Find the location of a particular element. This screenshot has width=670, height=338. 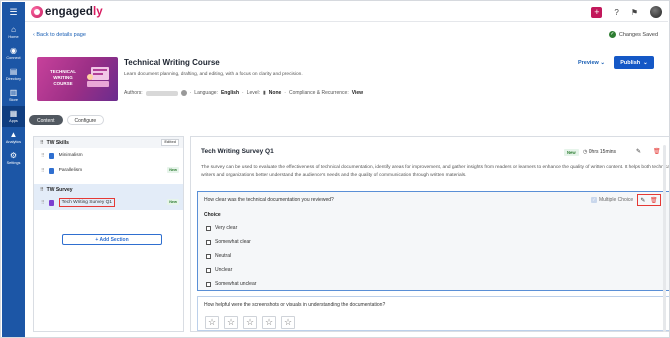

choice-label: Choice is located at coordinates (212, 215).